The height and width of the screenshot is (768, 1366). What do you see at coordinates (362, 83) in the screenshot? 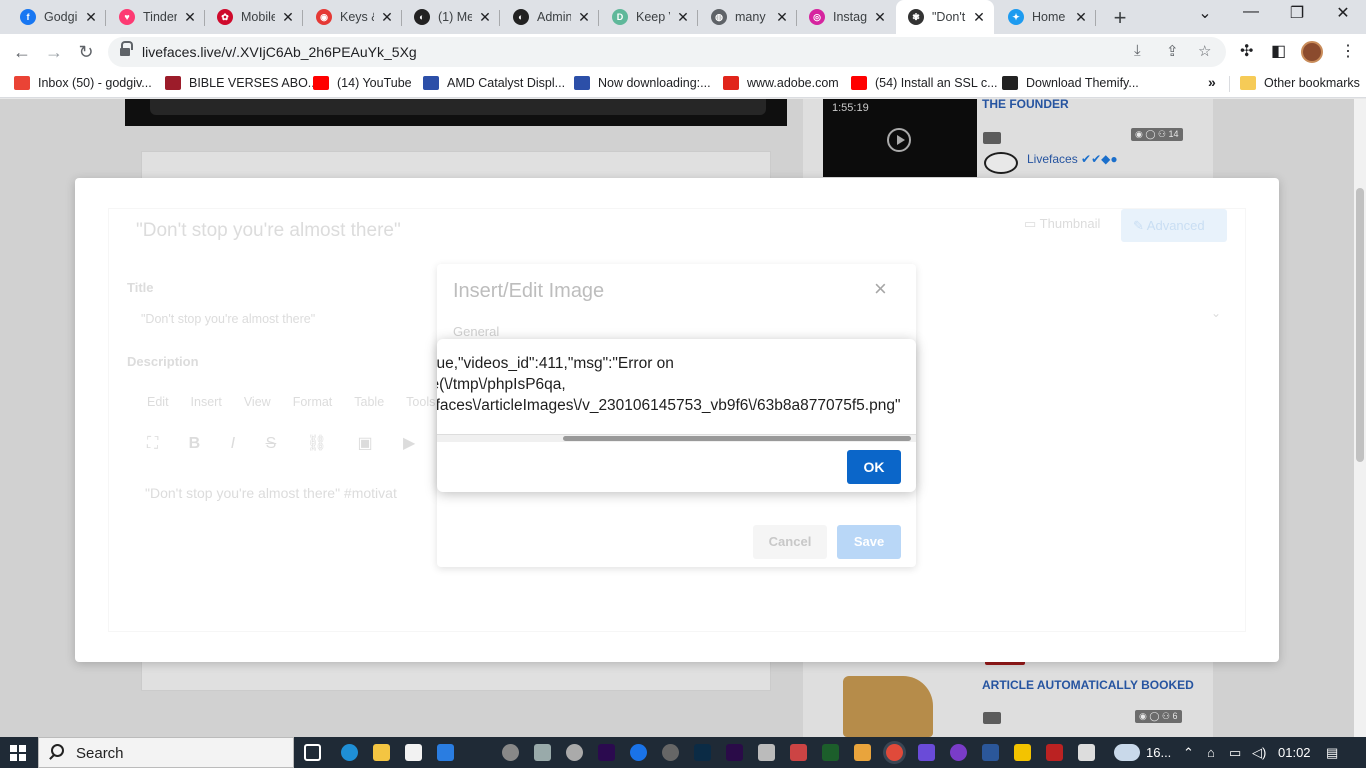
I see `bookmark-item: (14) YouTube` at bounding box center [362, 83].